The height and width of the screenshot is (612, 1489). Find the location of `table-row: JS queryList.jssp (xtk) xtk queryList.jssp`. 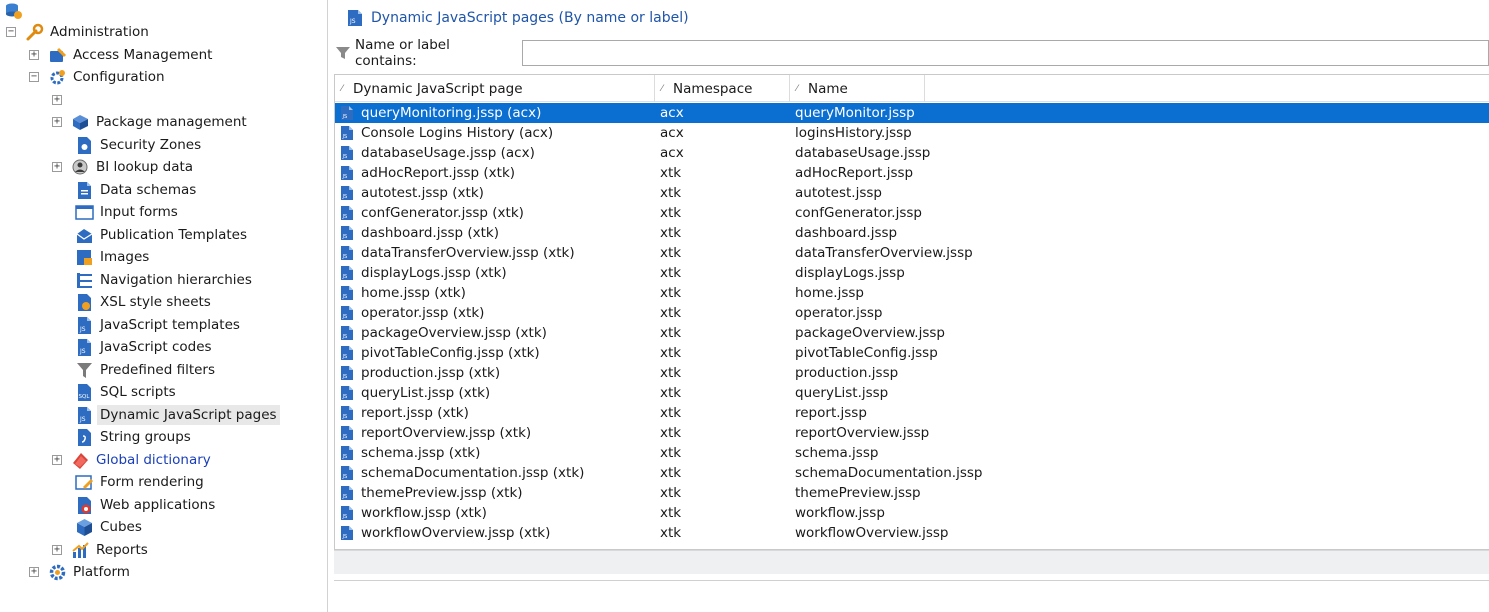

table-row: JS queryList.jssp (xtk) xtk queryList.jssp is located at coordinates (912, 393).